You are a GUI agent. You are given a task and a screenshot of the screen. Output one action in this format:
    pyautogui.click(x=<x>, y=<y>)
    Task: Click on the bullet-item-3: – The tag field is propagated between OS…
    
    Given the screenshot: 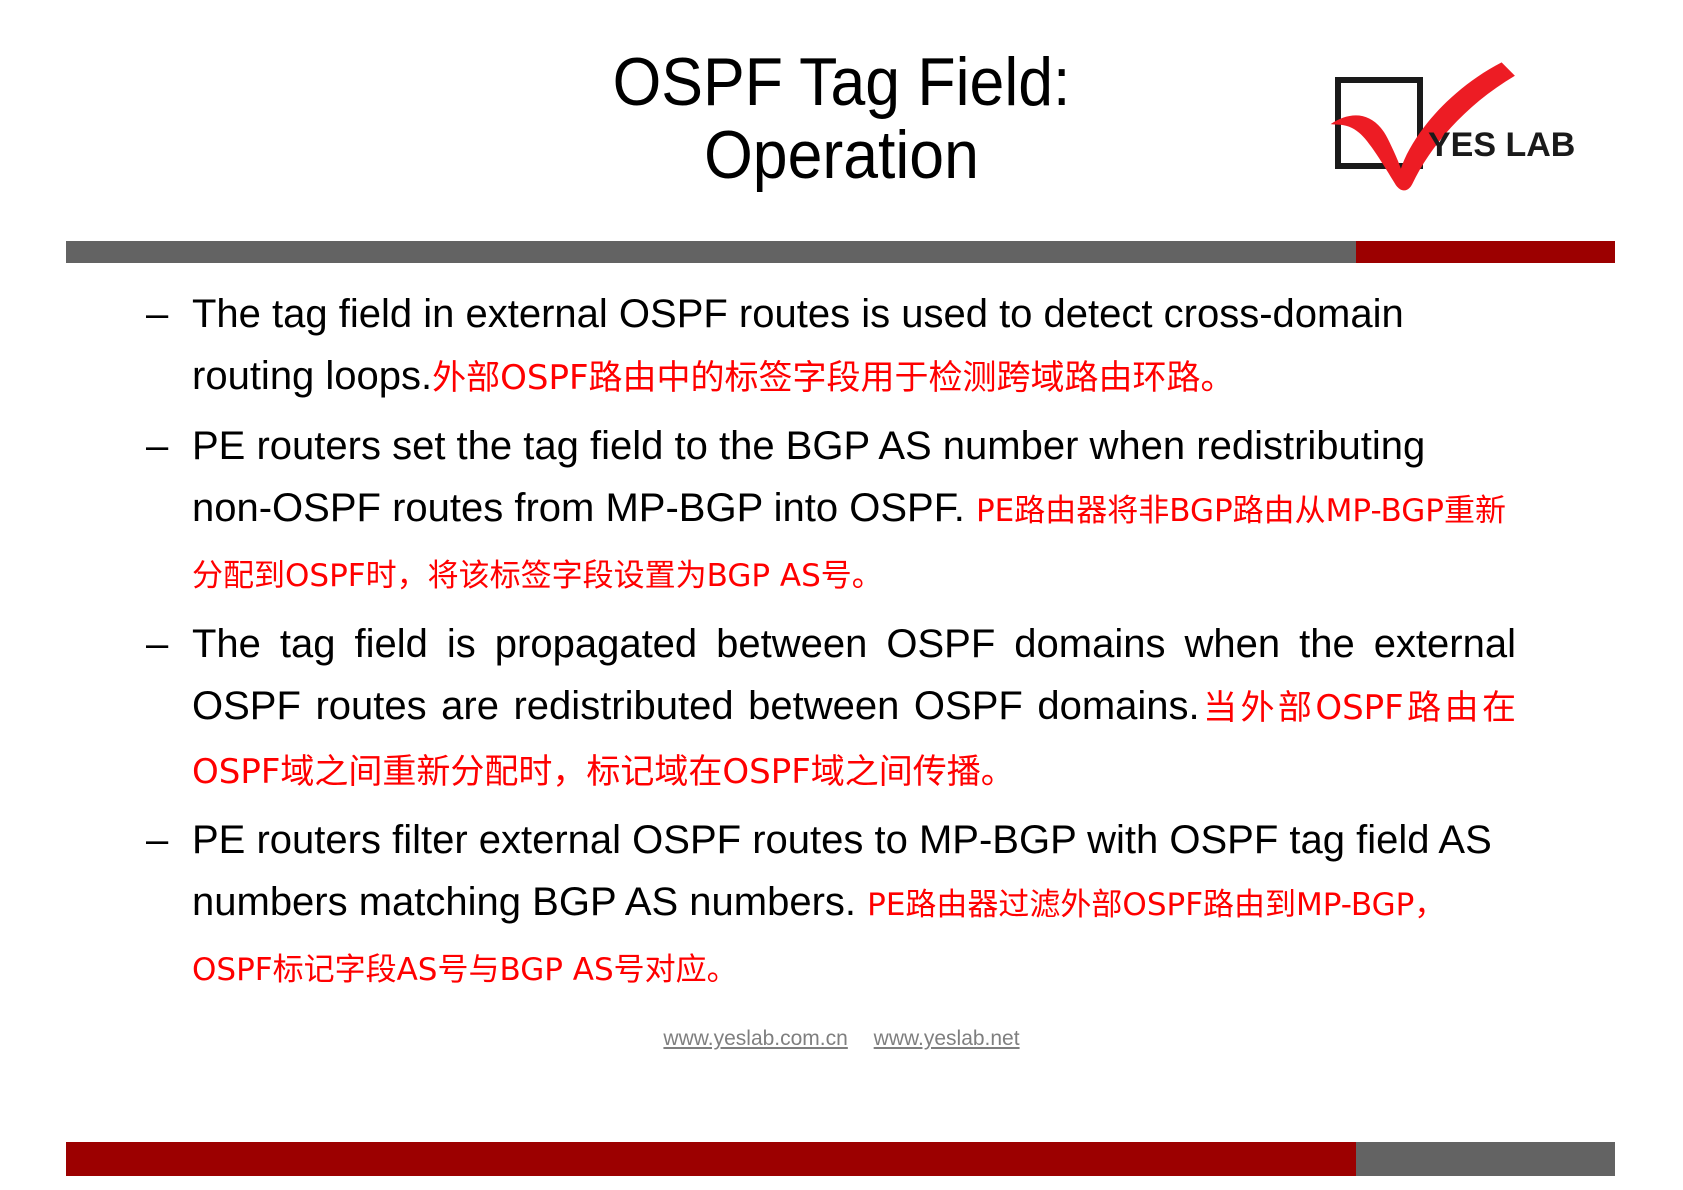 What is the action you would take?
    pyautogui.click(x=831, y=708)
    